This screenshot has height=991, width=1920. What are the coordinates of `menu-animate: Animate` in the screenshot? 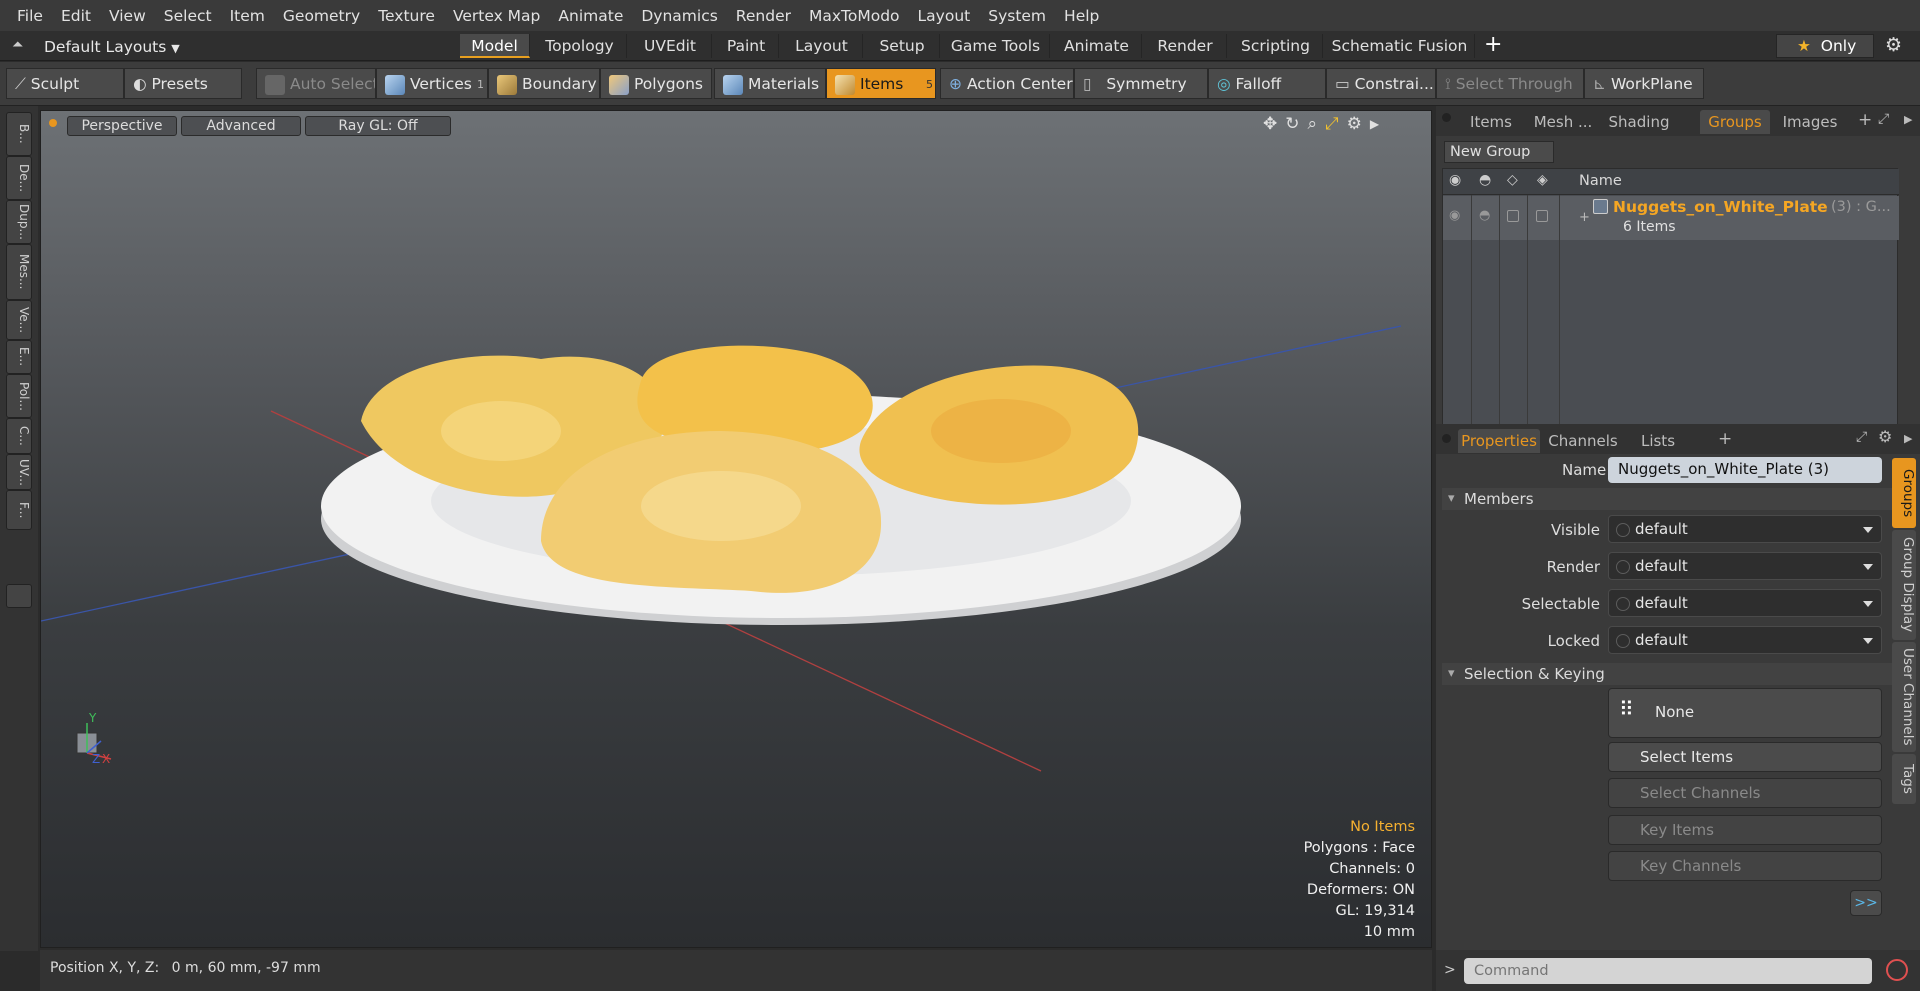 It's located at (590, 16).